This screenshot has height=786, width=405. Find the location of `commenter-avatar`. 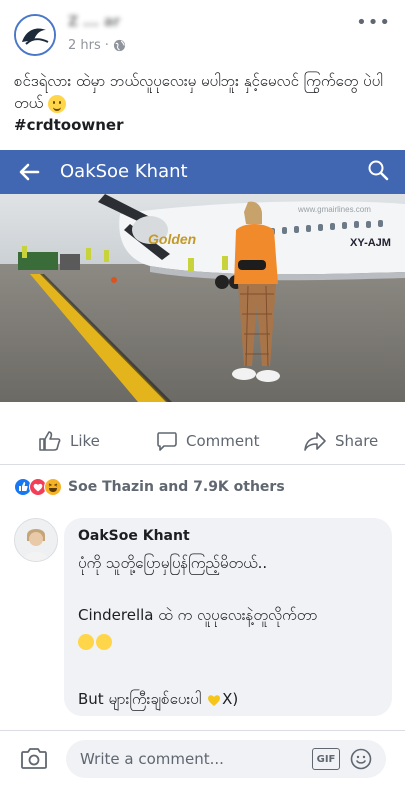

commenter-avatar is located at coordinates (36, 540).